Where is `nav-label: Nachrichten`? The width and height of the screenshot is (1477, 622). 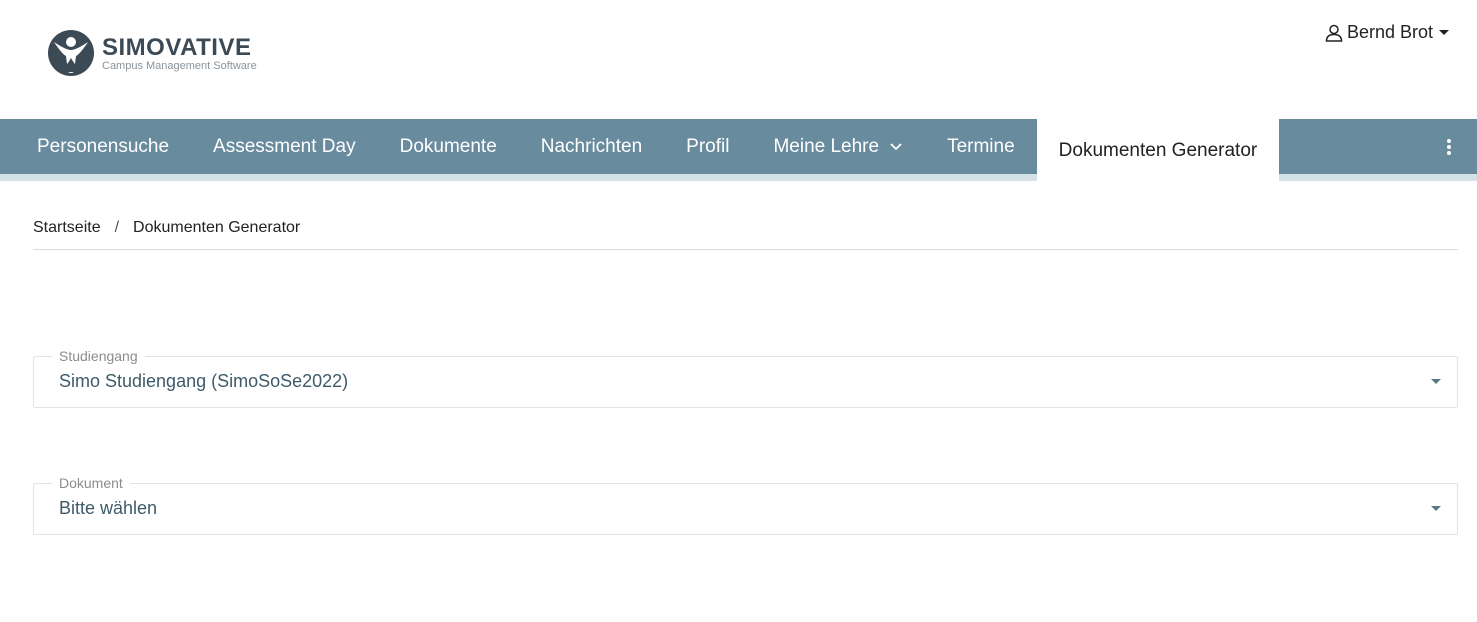
nav-label: Nachrichten is located at coordinates (591, 146).